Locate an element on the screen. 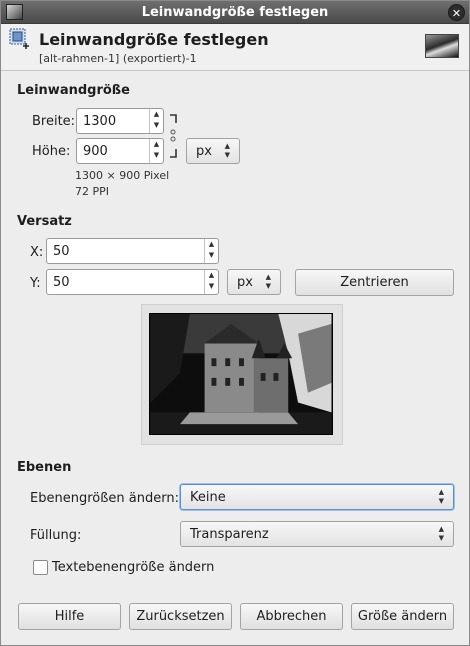  cancel-button: Abbrechen is located at coordinates (291, 616).